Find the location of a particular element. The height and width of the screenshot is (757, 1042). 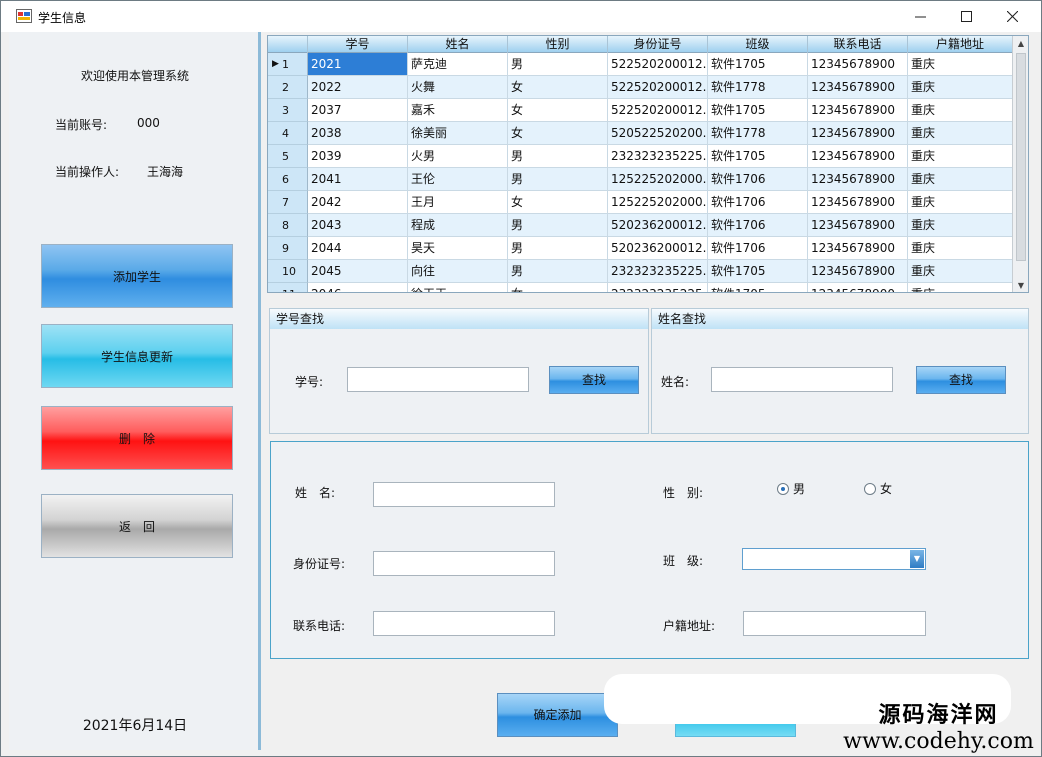

row-header: 11 is located at coordinates (288, 287).